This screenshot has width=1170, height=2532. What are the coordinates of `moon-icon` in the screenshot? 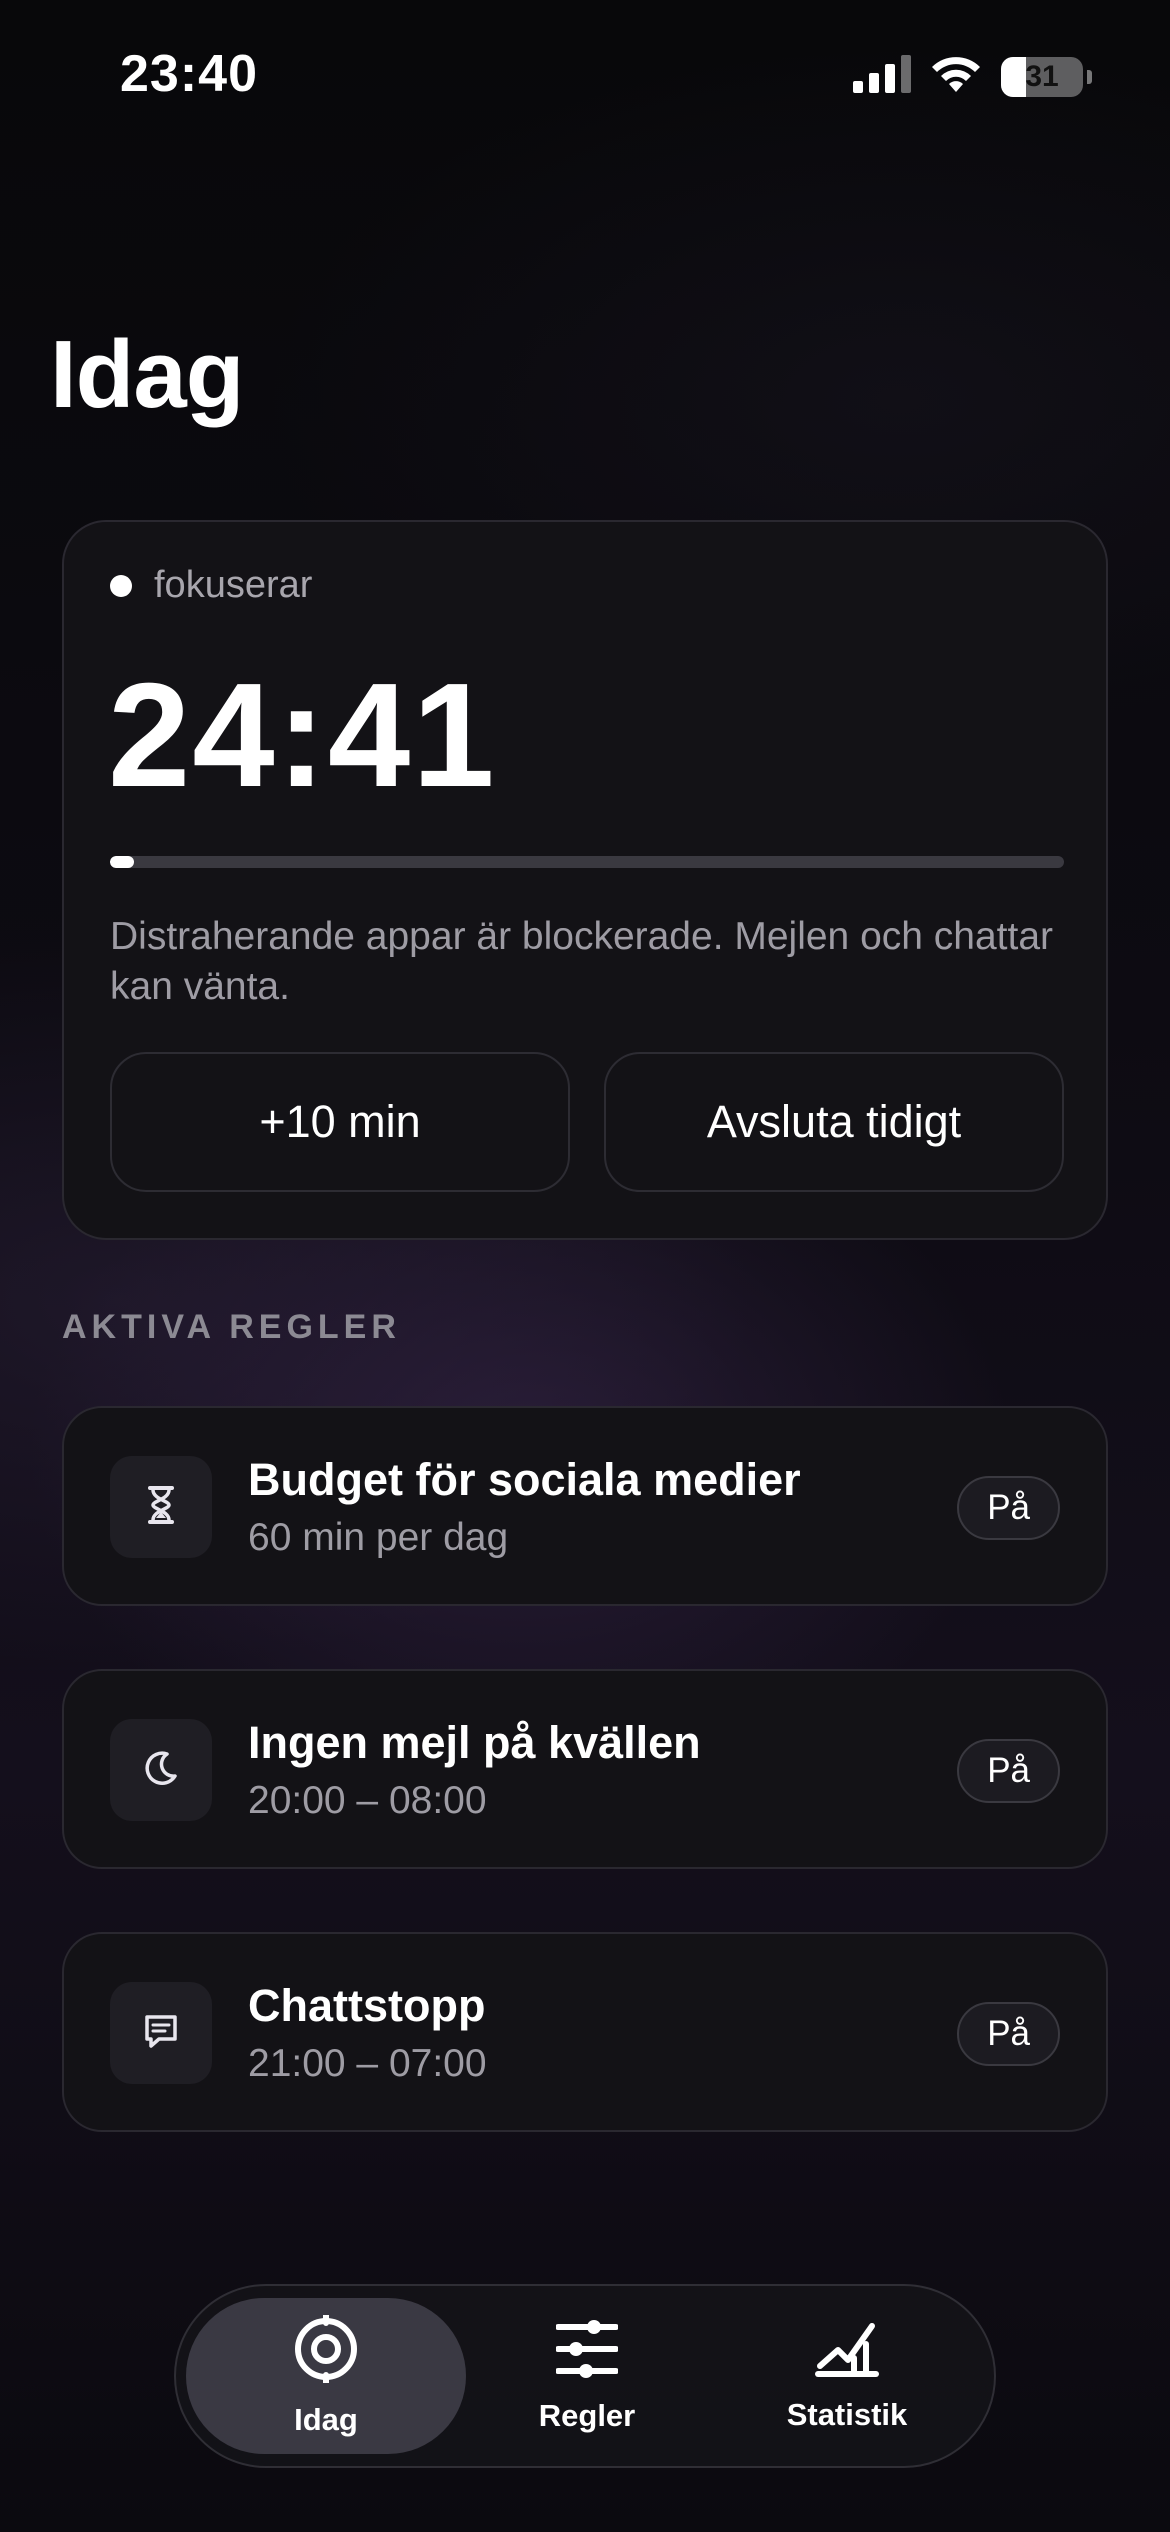 It's located at (161, 1770).